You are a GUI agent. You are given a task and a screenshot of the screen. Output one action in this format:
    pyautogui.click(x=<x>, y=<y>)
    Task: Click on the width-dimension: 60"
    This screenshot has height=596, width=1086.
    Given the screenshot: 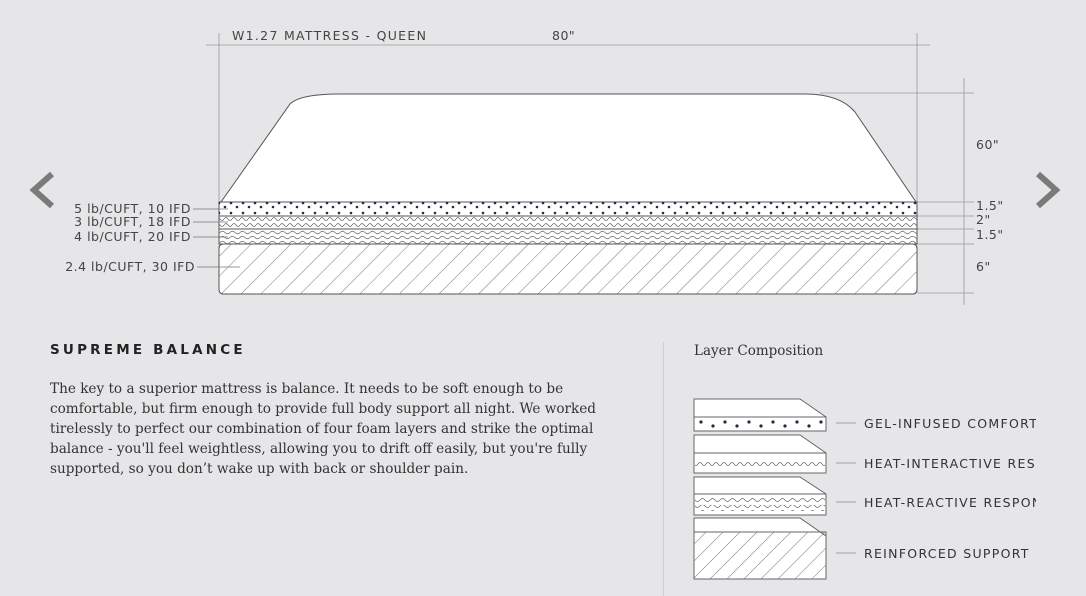 What is the action you would take?
    pyautogui.click(x=988, y=144)
    